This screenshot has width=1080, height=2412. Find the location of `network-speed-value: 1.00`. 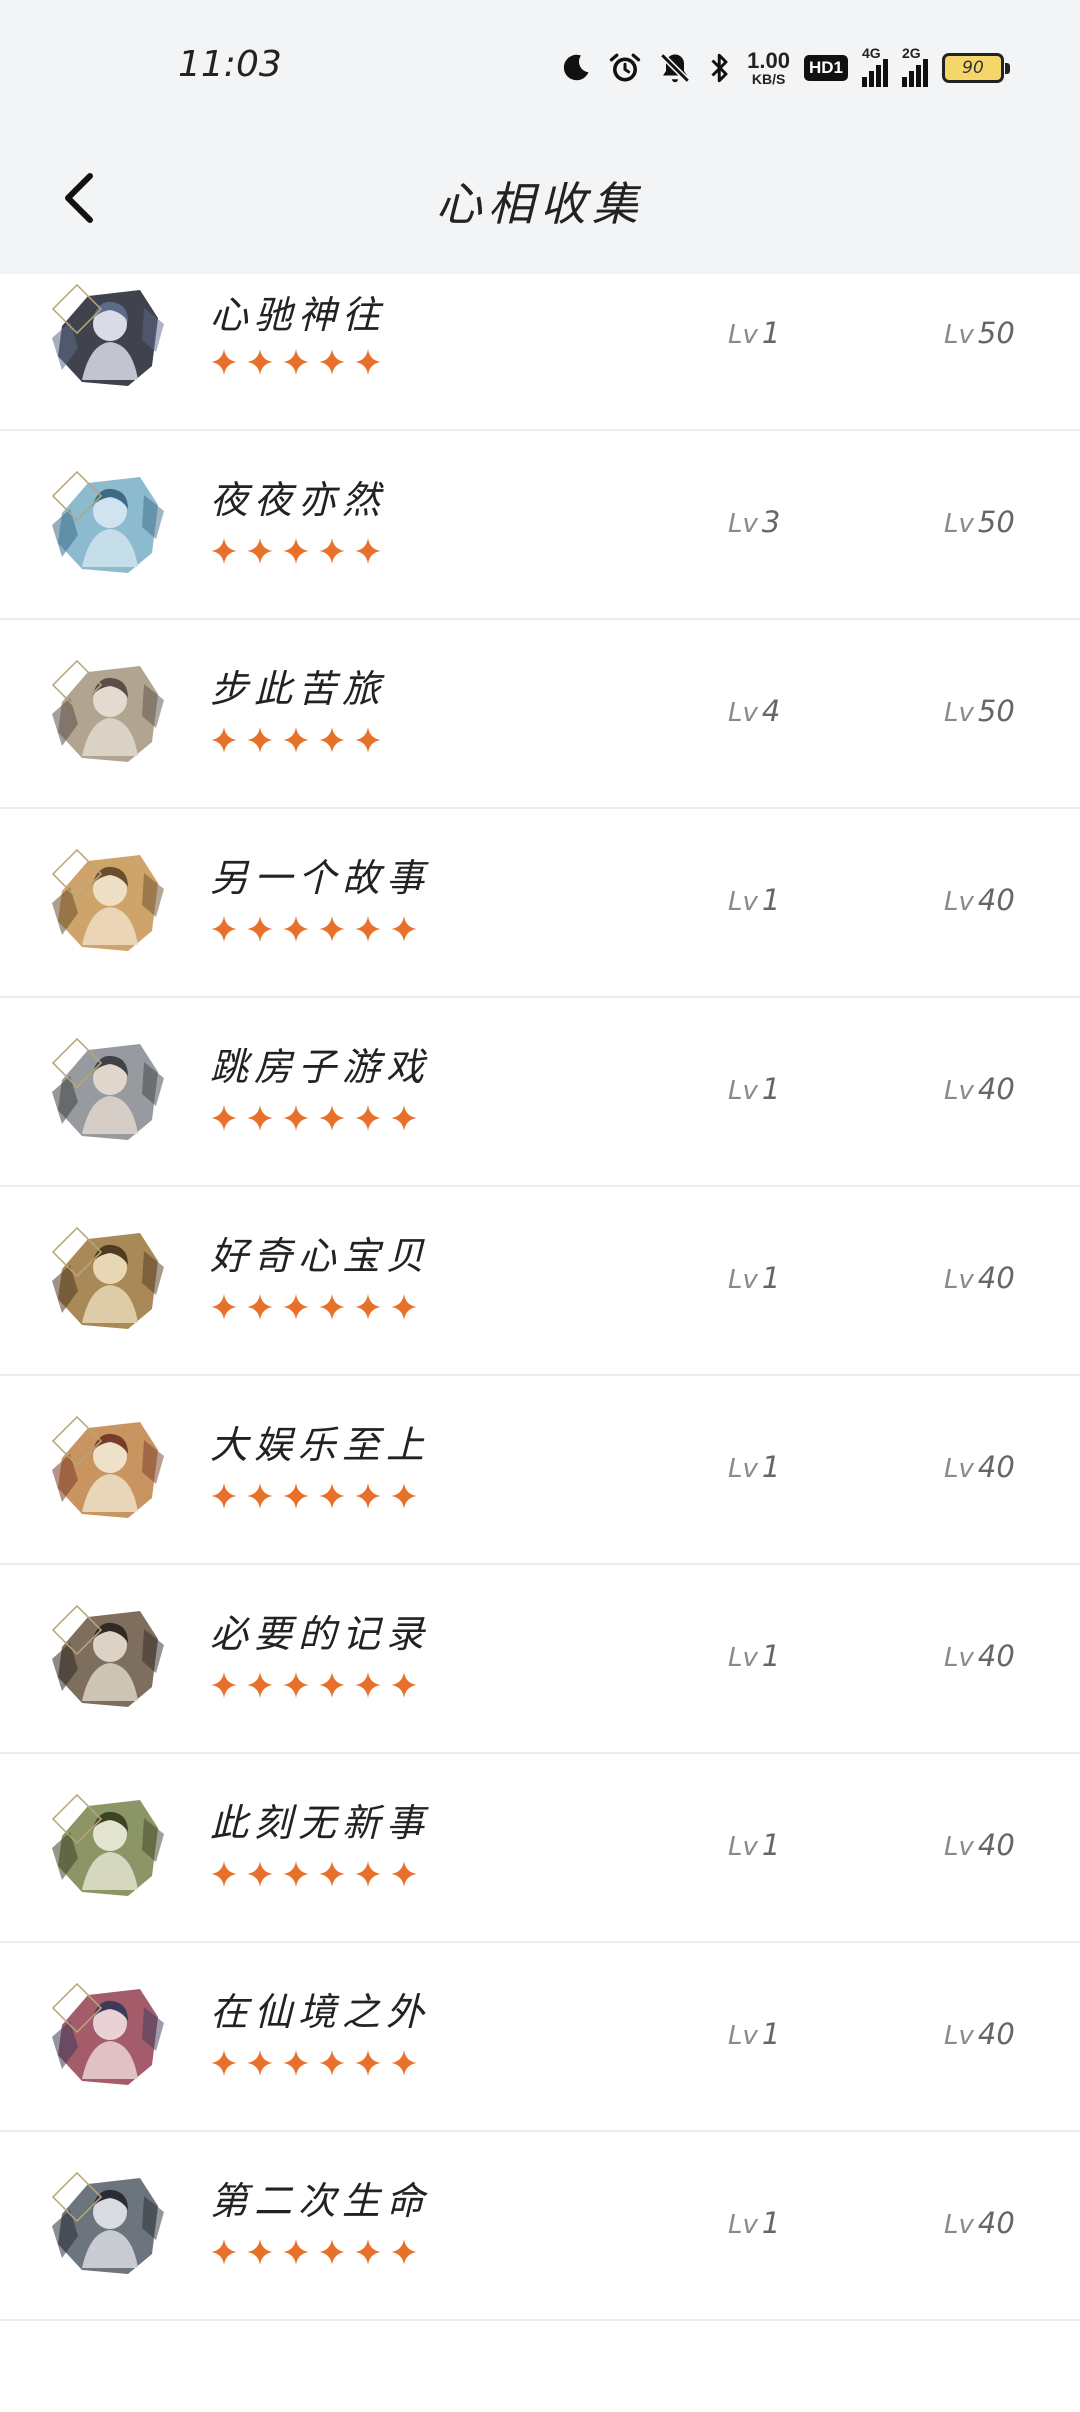

network-speed-value: 1.00 is located at coordinates (768, 60).